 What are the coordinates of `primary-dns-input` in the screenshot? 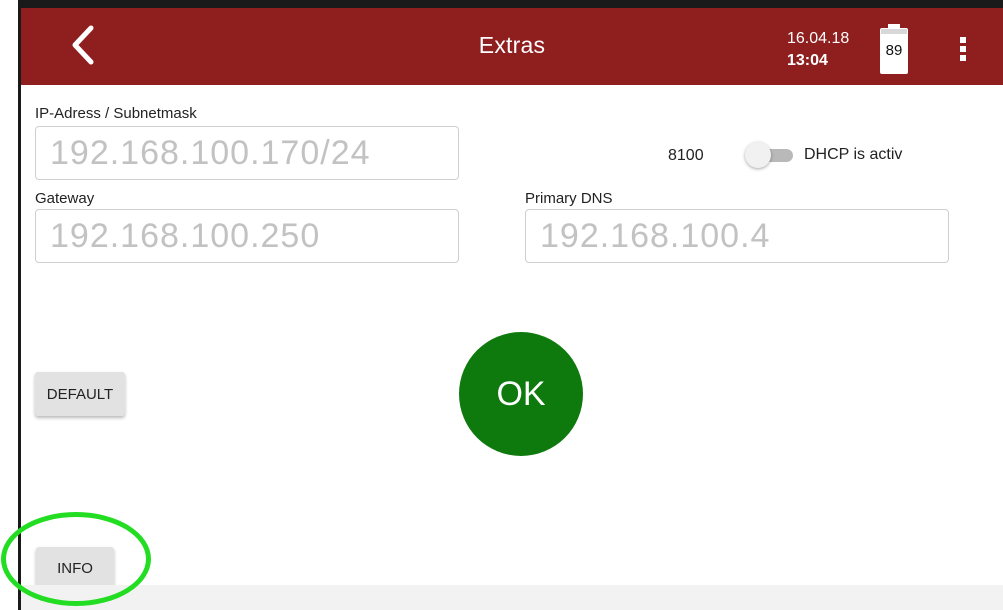 It's located at (737, 236).